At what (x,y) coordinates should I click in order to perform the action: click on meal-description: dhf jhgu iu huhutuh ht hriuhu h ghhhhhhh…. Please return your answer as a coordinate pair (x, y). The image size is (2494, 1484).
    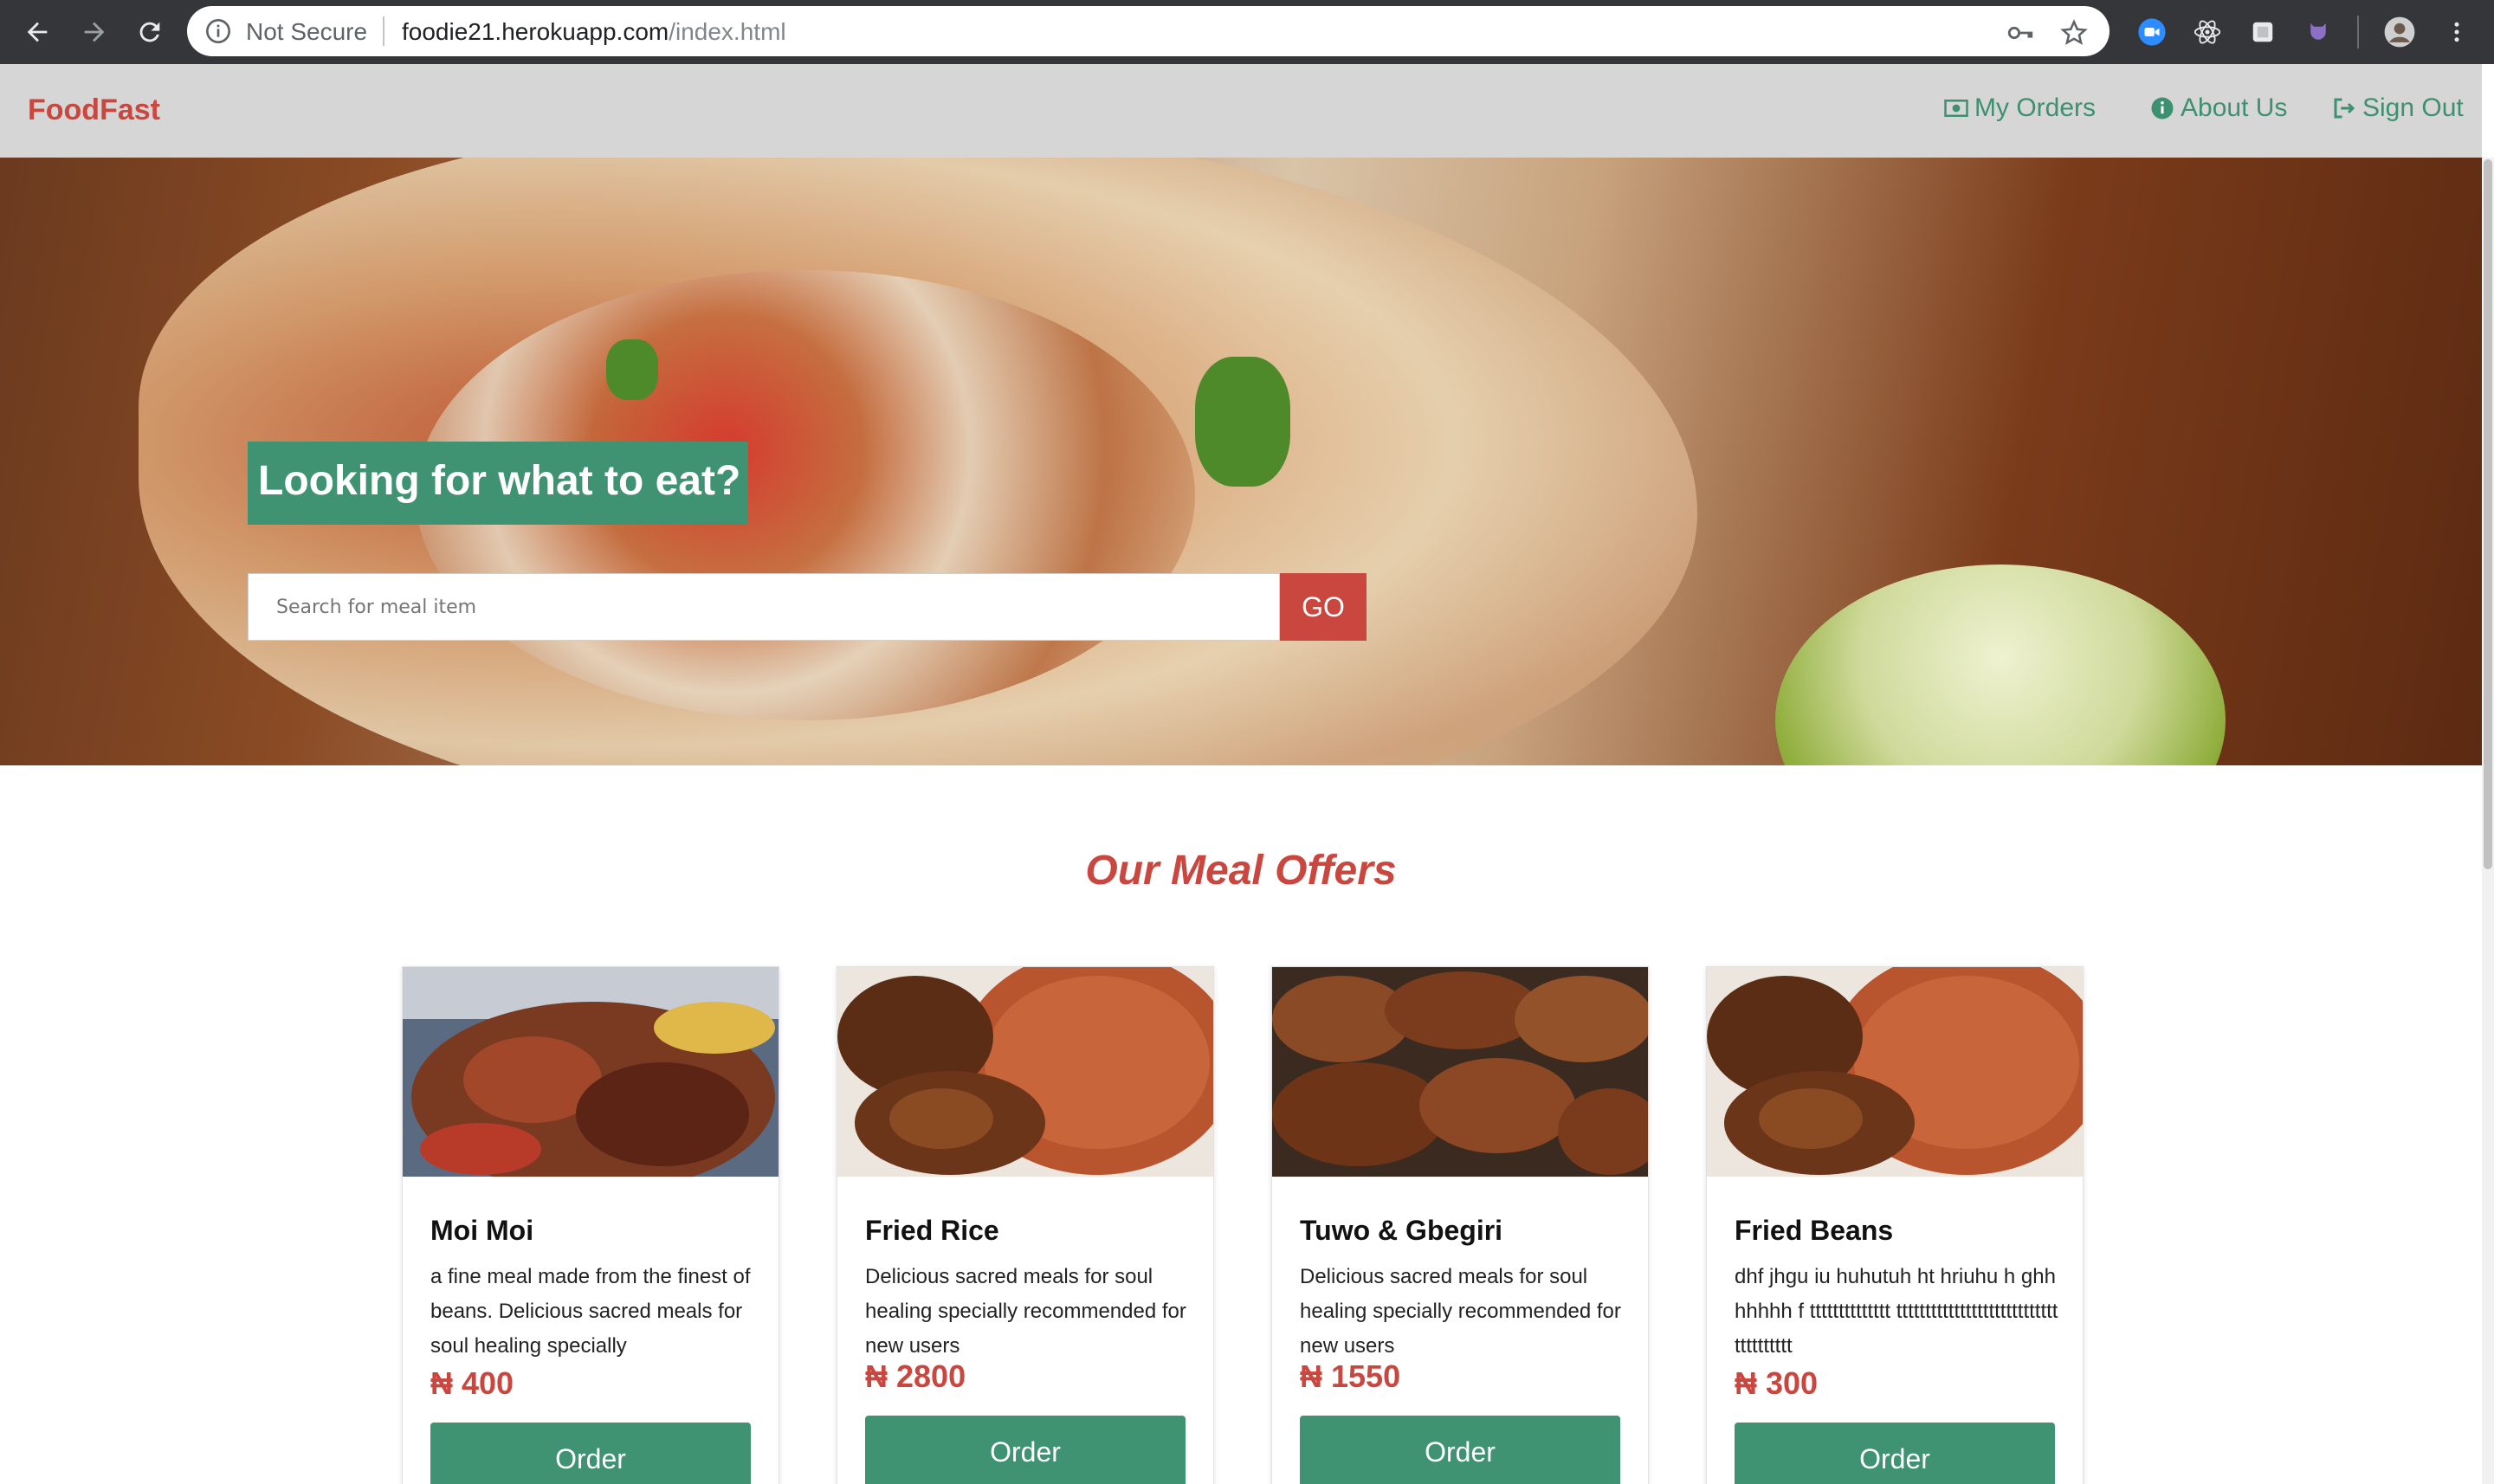
    Looking at the image, I should click on (1896, 1311).